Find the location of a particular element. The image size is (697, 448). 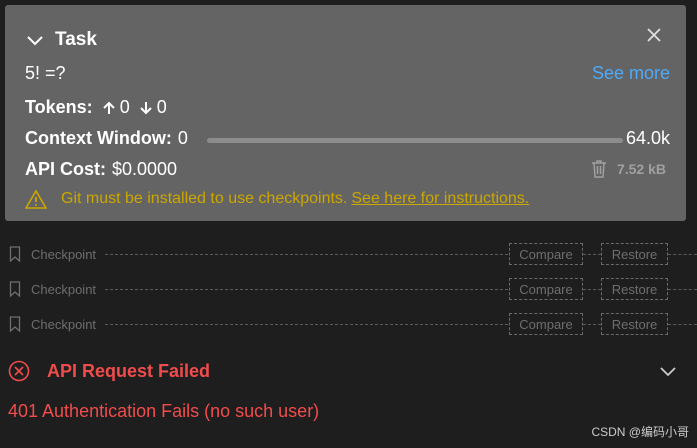

task-size: 7.52 kB is located at coordinates (628, 169).